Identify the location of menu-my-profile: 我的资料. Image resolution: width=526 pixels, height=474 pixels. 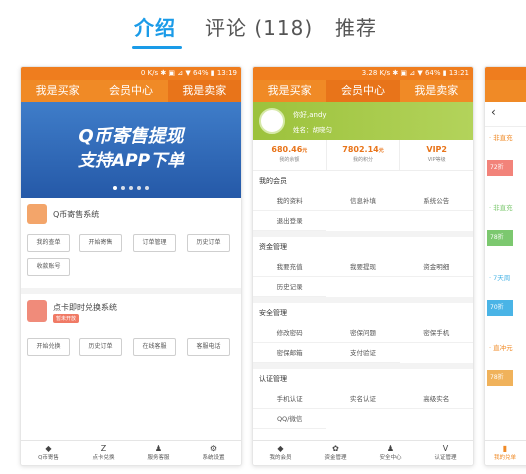
(290, 201).